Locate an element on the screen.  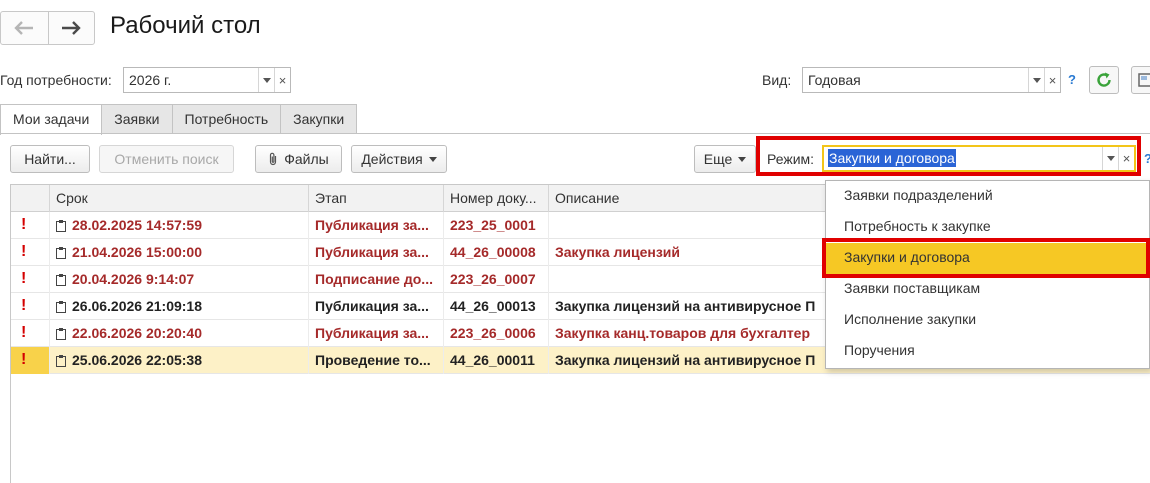
row-number: 223_26_0007 is located at coordinates (496, 279).